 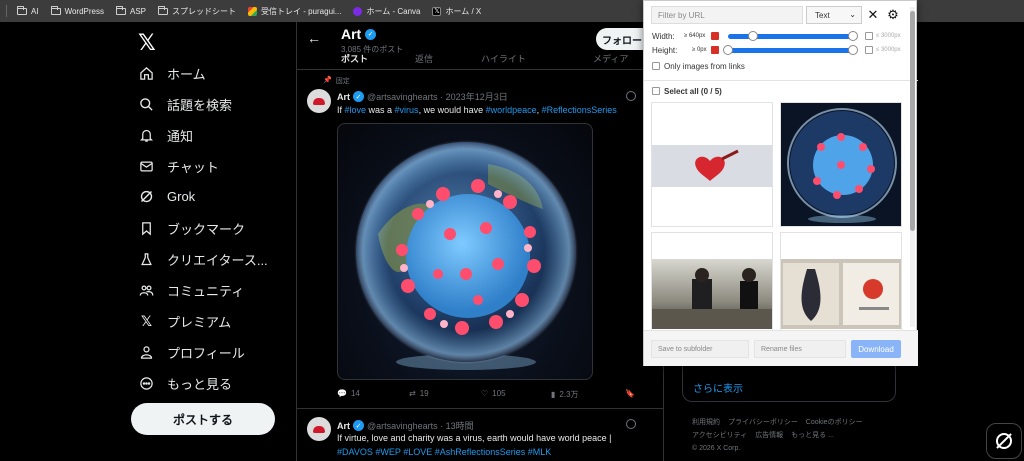 What do you see at coordinates (834, 422) in the screenshot?
I see `footer-link: Cookieのポリシー` at bounding box center [834, 422].